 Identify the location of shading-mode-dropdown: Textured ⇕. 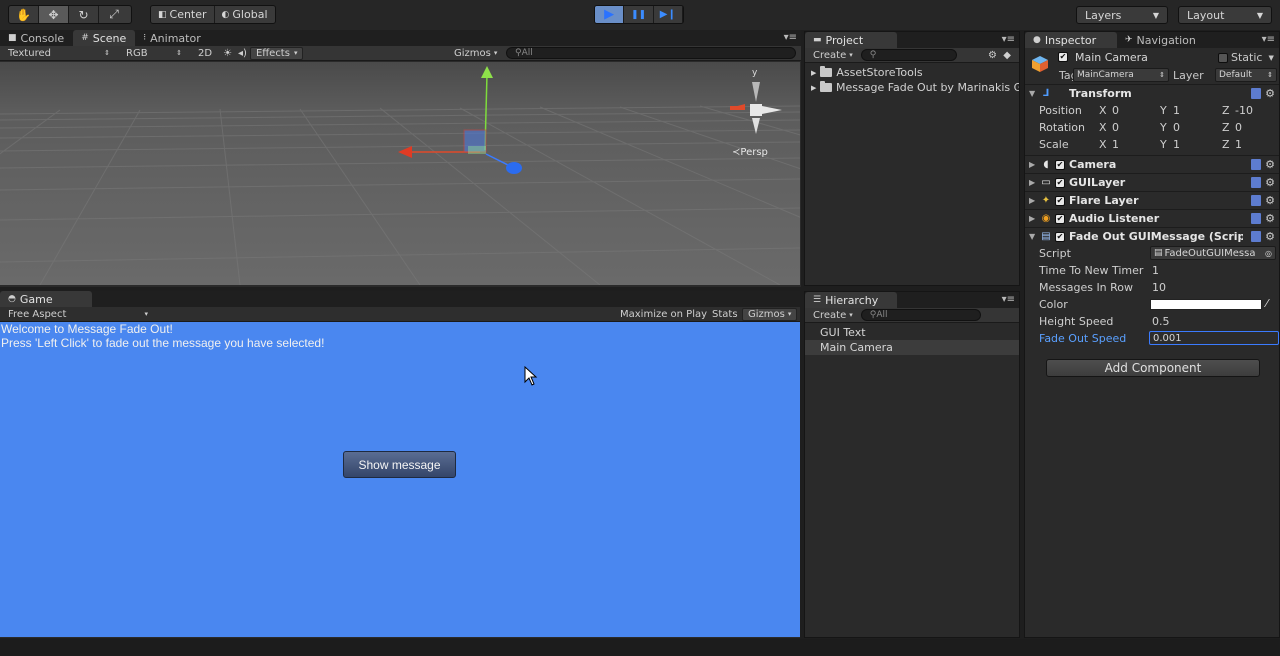
(59, 53).